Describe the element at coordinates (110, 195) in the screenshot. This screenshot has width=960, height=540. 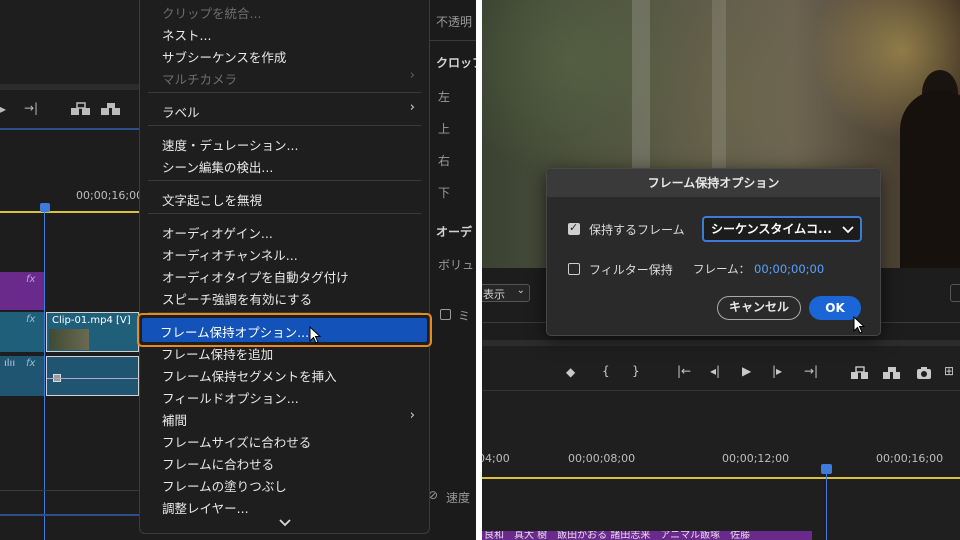
I see `ruler-timecode: 00;00;16;00` at that location.